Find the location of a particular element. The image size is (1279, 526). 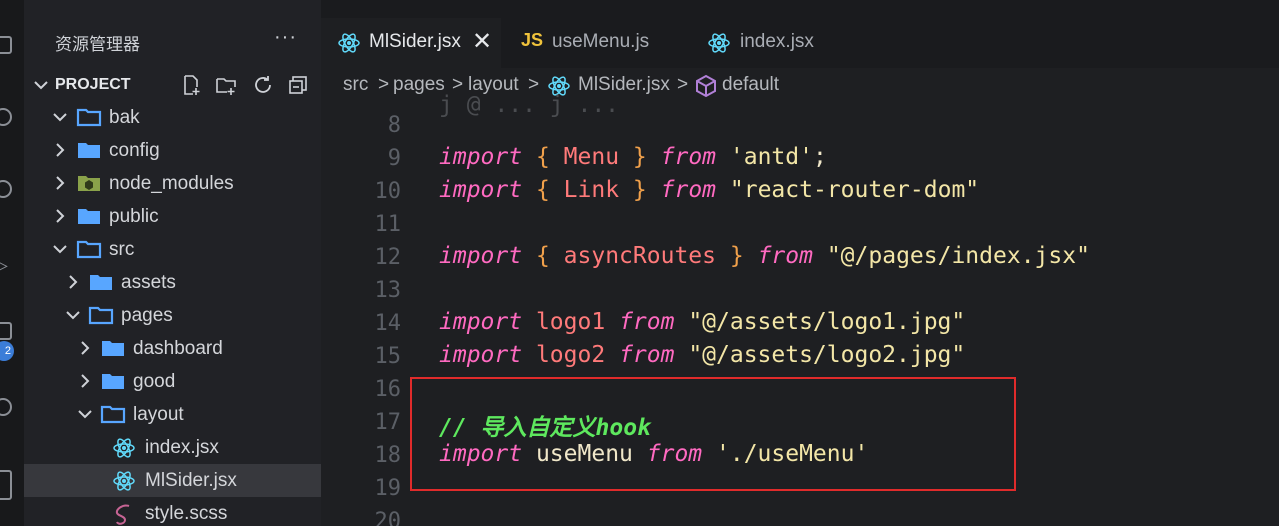

tree-item-assets: assets is located at coordinates (172, 282).